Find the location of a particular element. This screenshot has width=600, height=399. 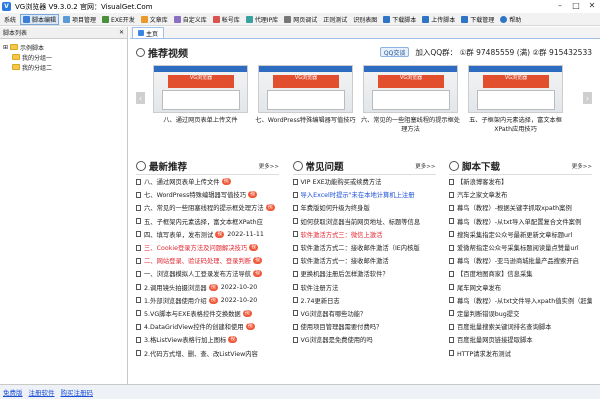

toolbar-project-button: 项目管理 is located at coordinates (79, 19).